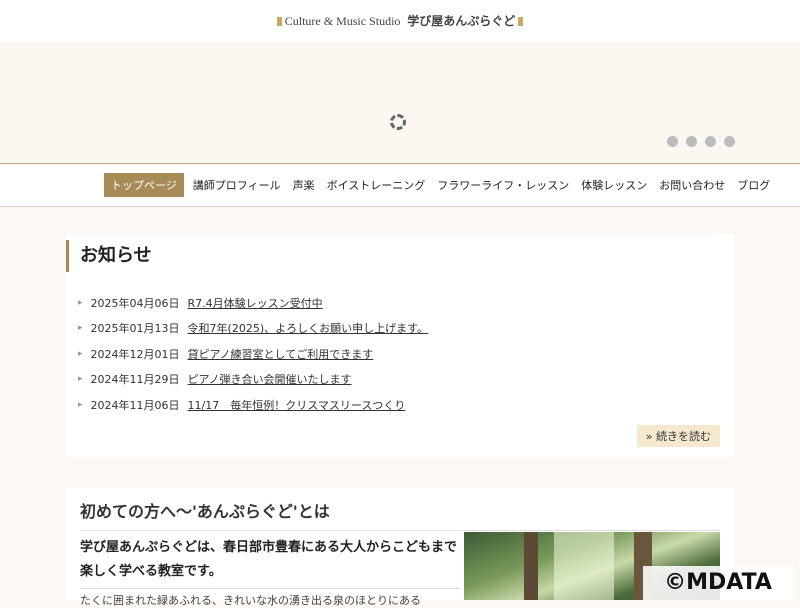 This screenshot has width=800, height=608. Describe the element at coordinates (753, 185) in the screenshot. I see `nav-item-blog: ブログ` at that location.